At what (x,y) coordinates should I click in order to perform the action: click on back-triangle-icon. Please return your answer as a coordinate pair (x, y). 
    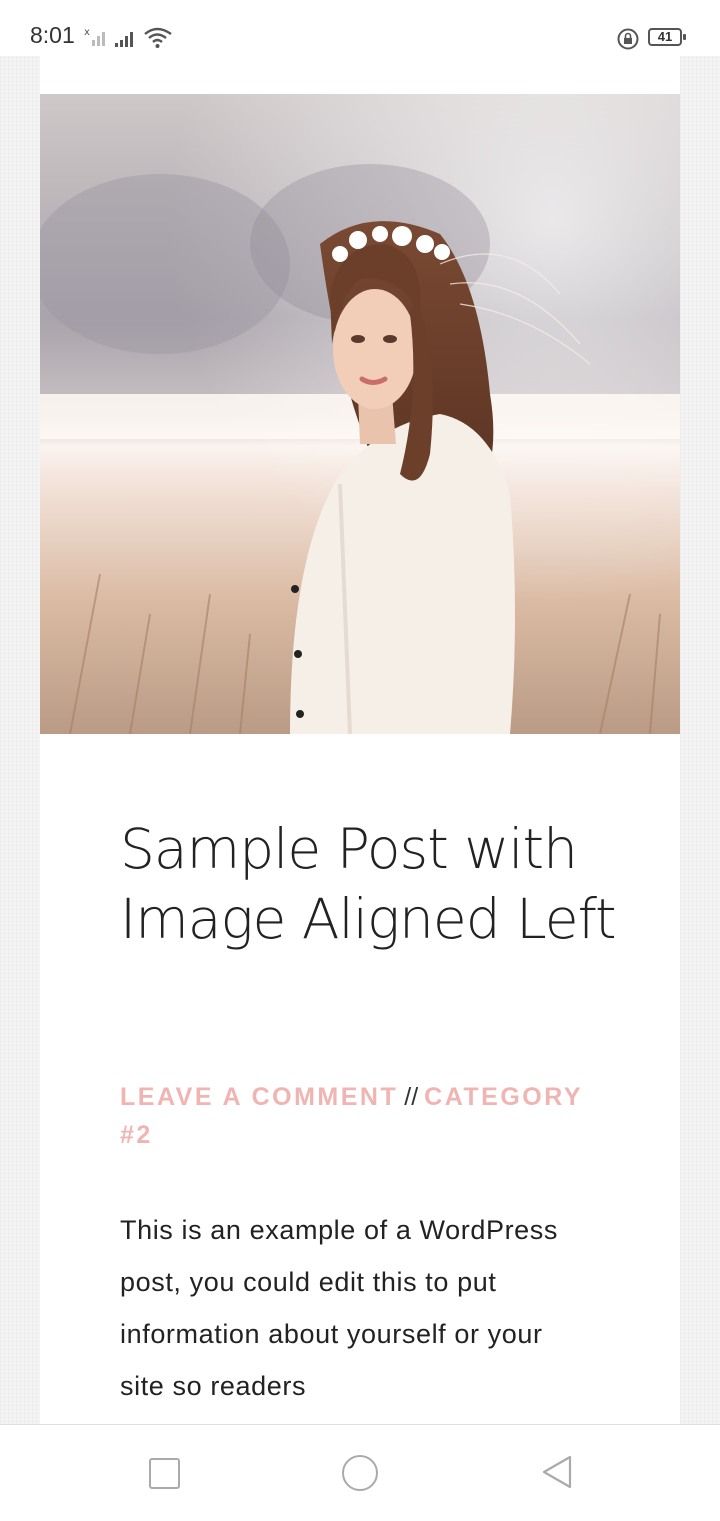
    Looking at the image, I should click on (557, 1472).